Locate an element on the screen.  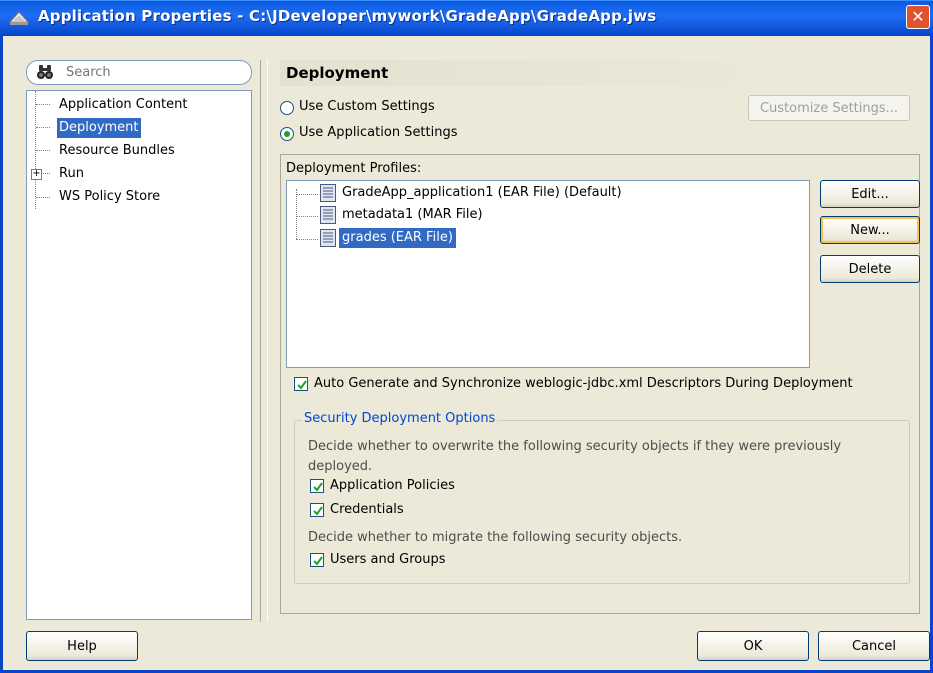
ok-button: OK is located at coordinates (753, 646).